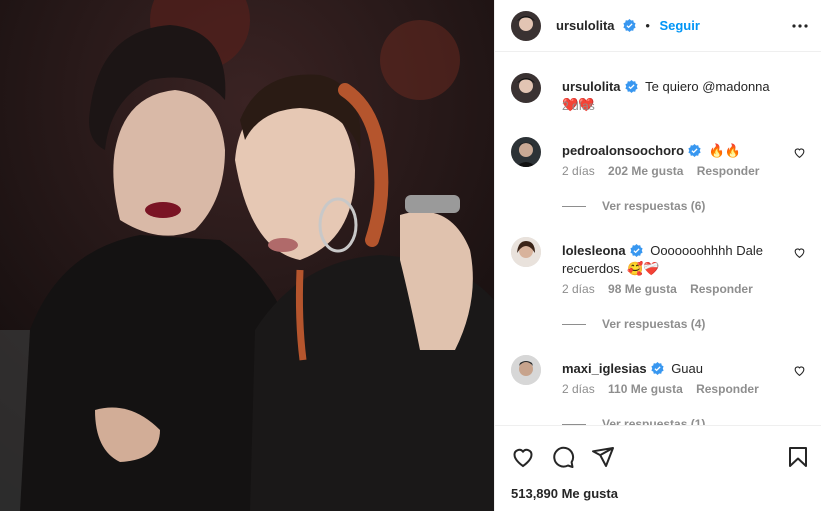  Describe the element at coordinates (687, 368) in the screenshot. I see `comment-text: Guau` at that location.